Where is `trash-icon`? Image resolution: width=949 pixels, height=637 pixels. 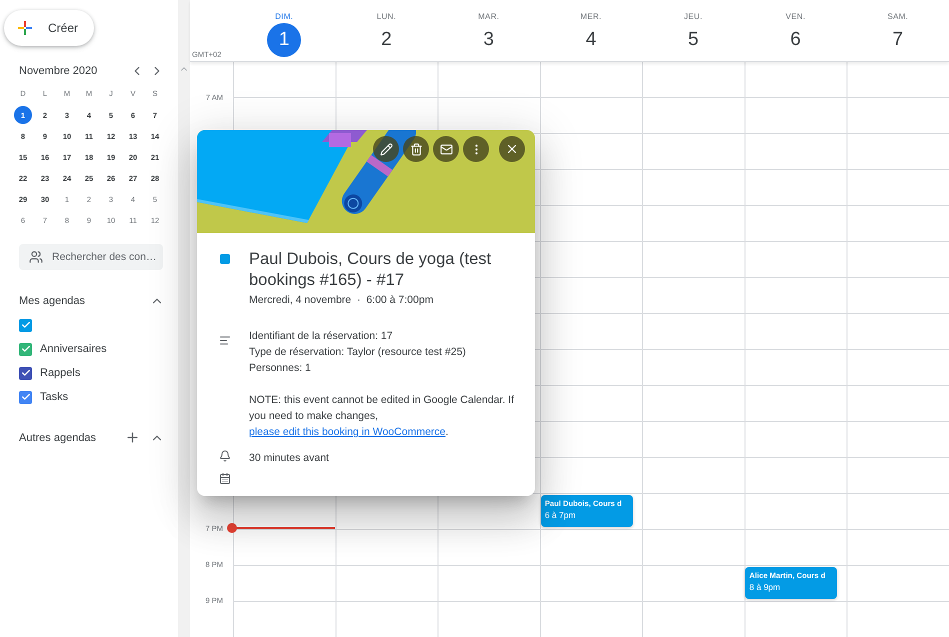
trash-icon is located at coordinates (416, 149).